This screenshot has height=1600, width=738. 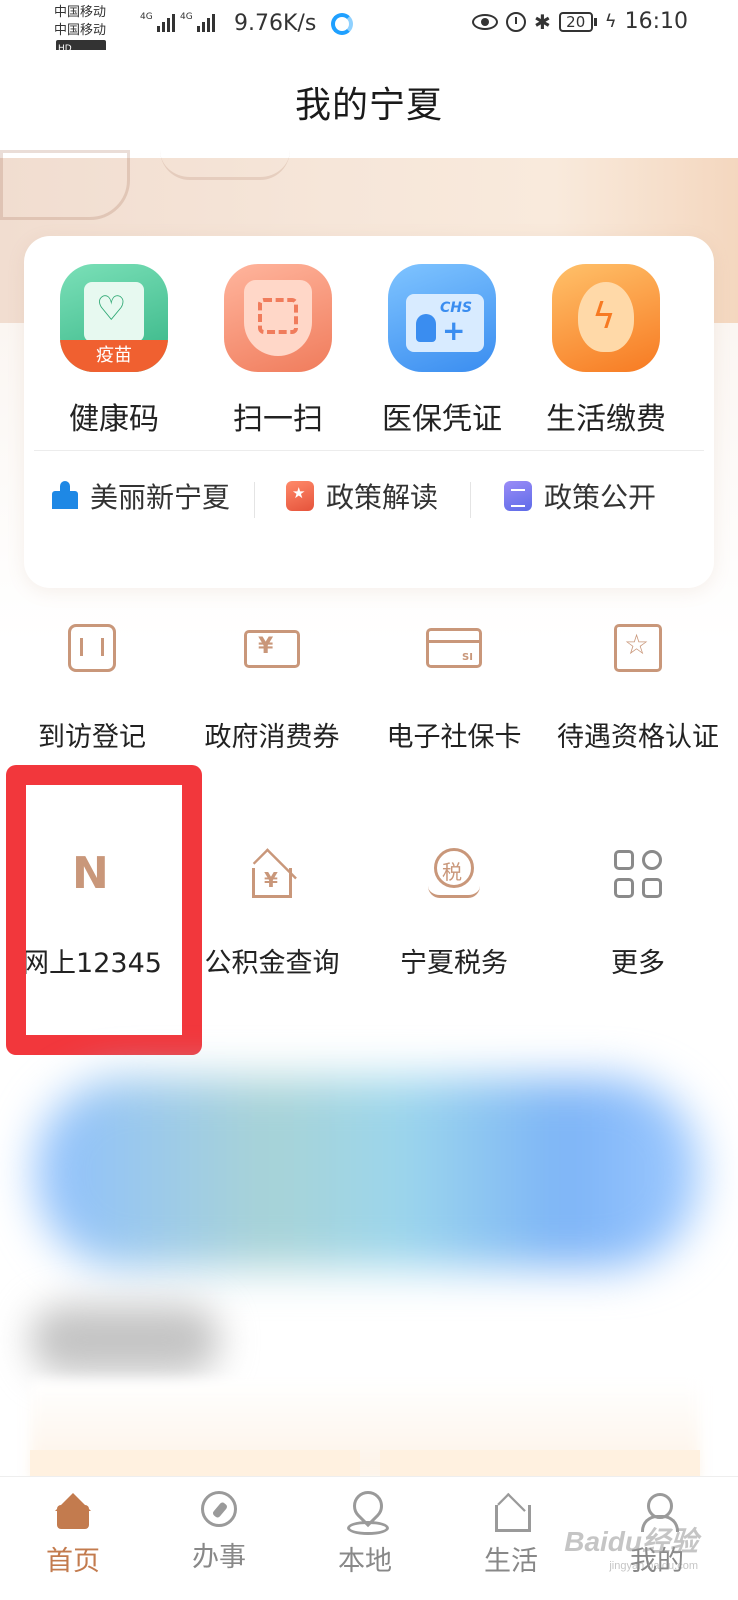 What do you see at coordinates (600, 497) in the screenshot?
I see `link-label: 政策公开` at bounding box center [600, 497].